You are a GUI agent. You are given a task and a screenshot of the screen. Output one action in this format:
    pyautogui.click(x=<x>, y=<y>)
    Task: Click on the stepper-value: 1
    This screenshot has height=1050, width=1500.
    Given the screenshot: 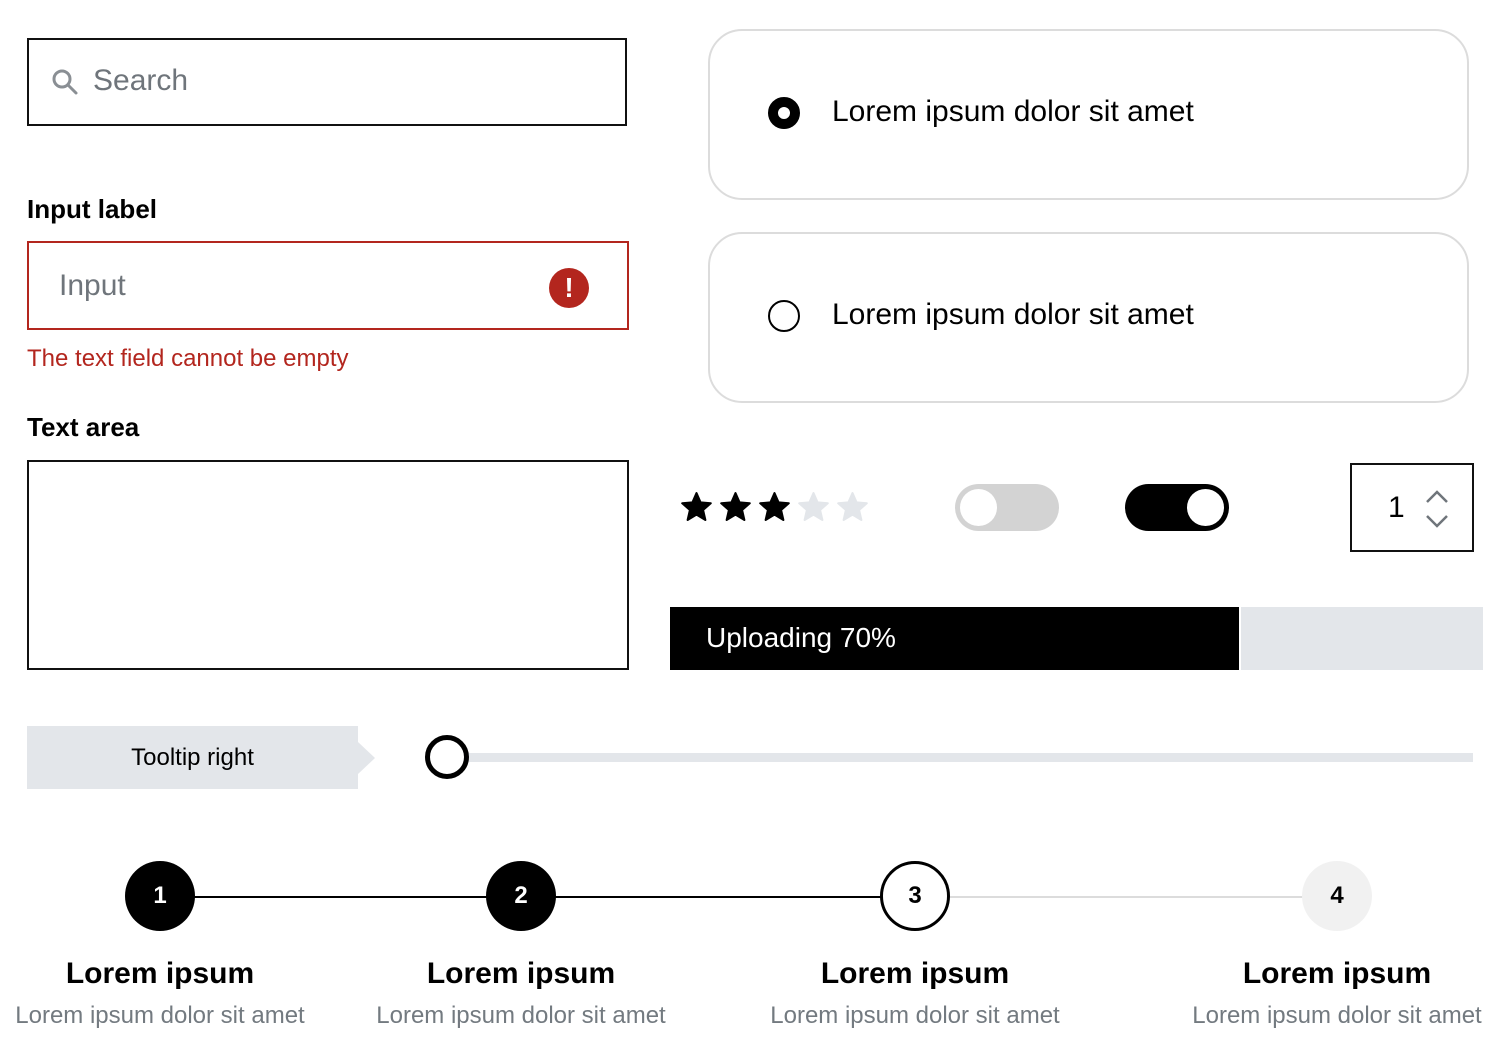 What is the action you would take?
    pyautogui.click(x=1396, y=507)
    